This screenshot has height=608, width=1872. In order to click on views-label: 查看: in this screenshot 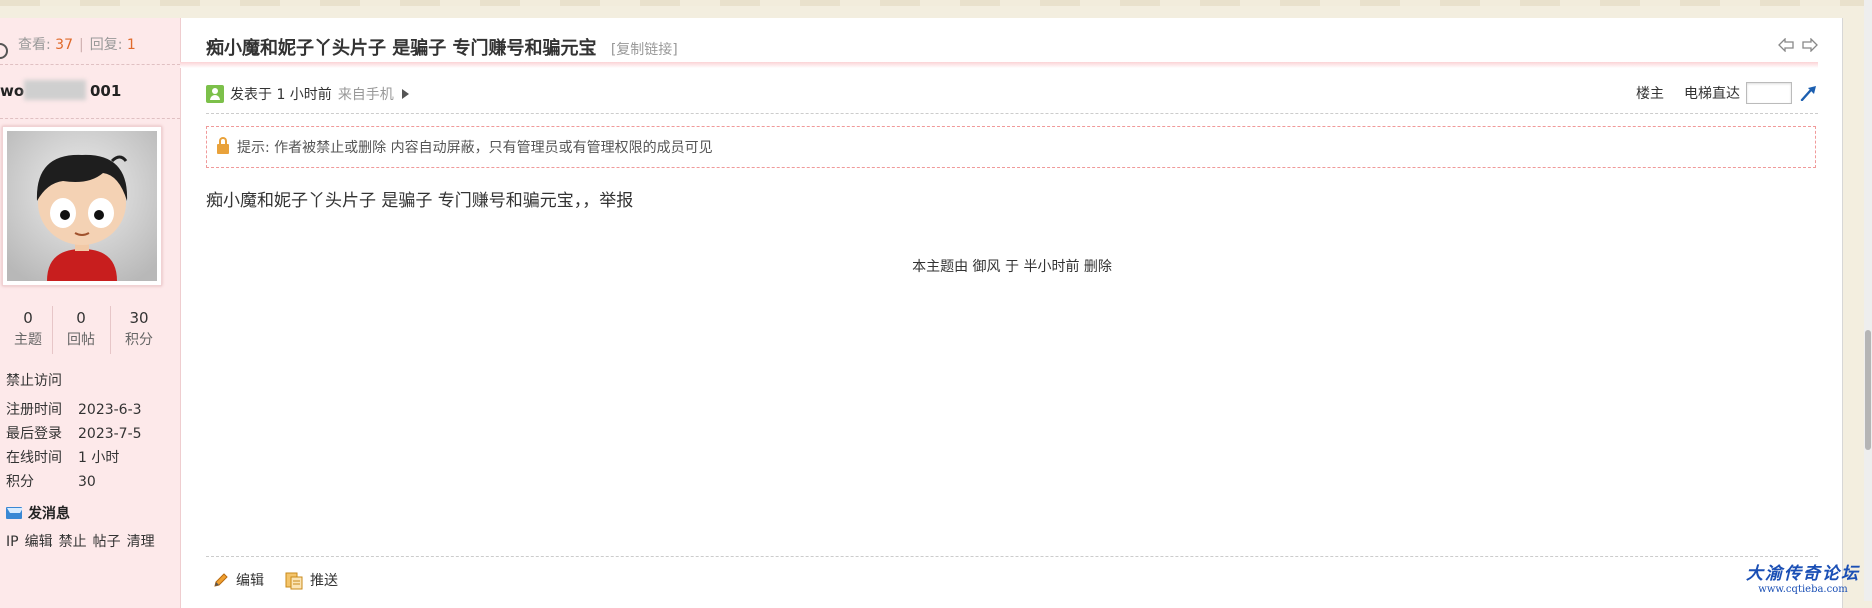, I will do `click(34, 45)`.